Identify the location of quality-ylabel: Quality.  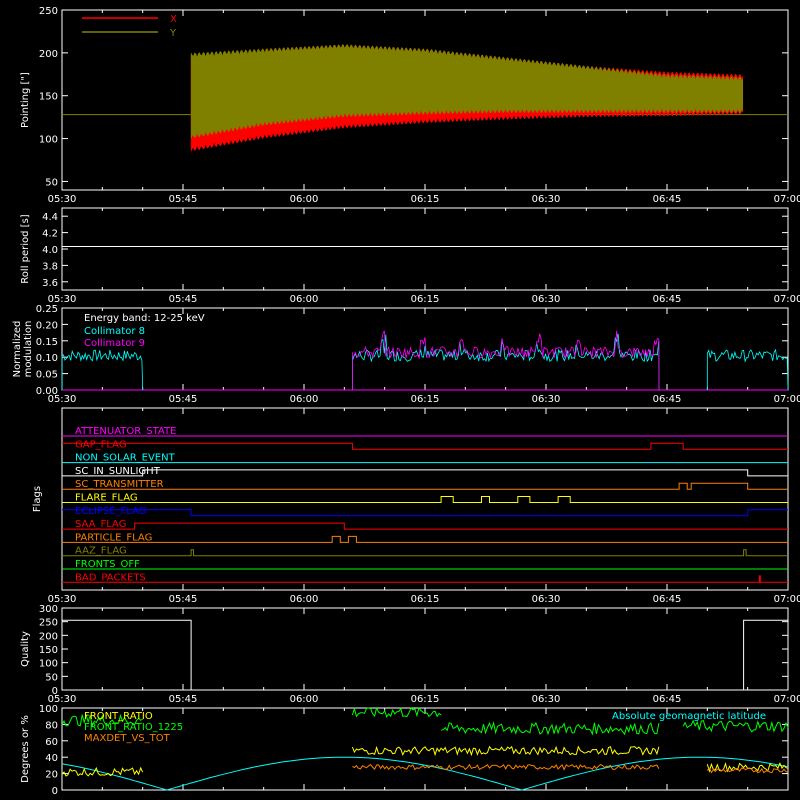
(25, 649).